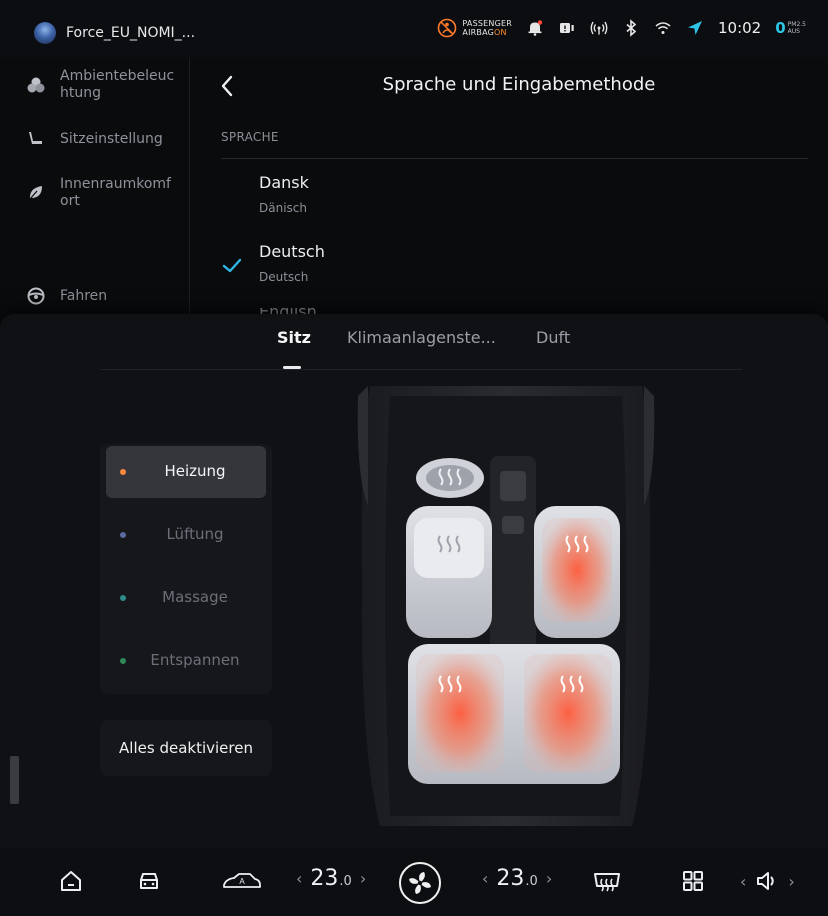  I want to click on fan-button, so click(420, 883).